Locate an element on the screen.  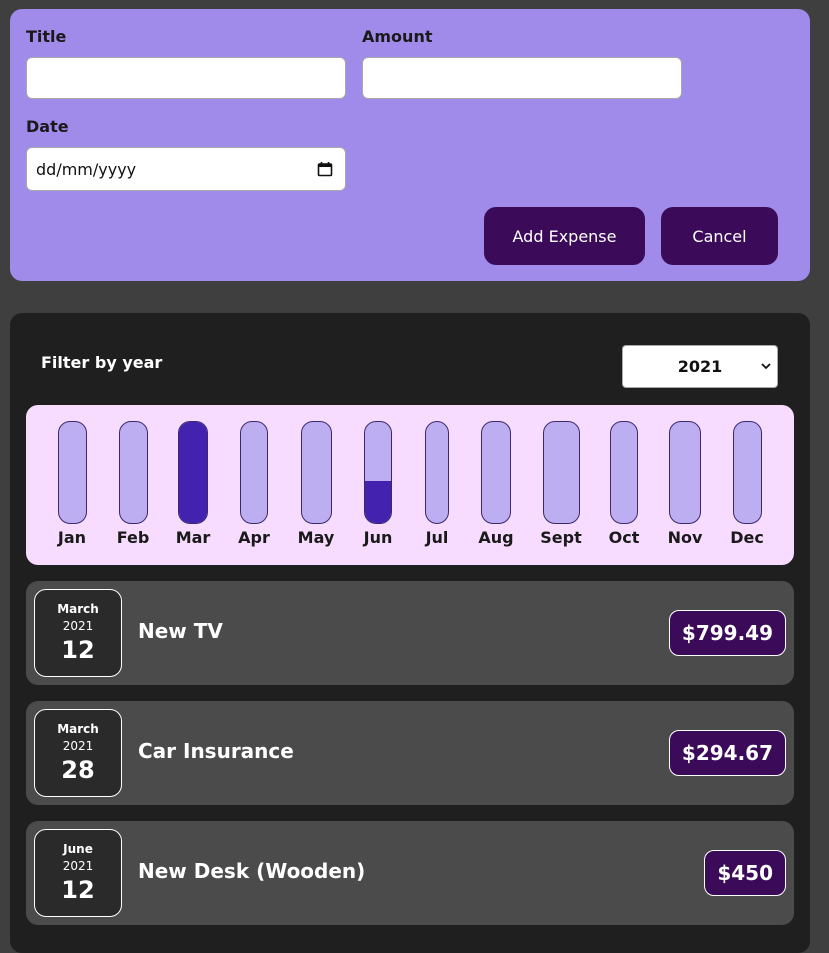
chart-bar-may is located at coordinates (316, 472).